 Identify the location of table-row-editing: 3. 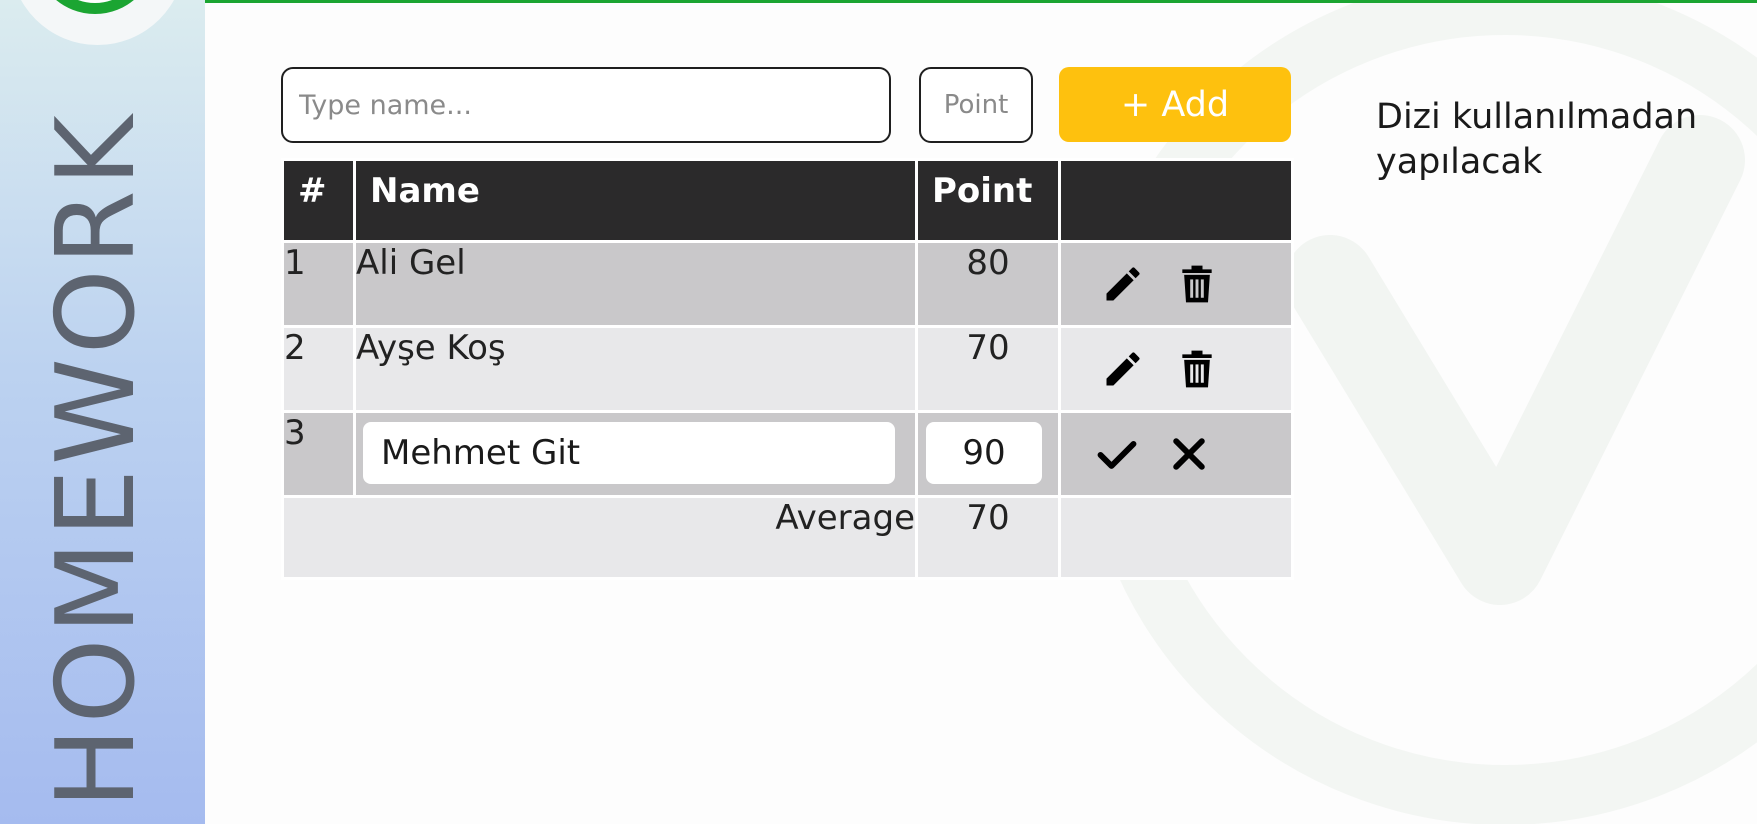
(787, 454).